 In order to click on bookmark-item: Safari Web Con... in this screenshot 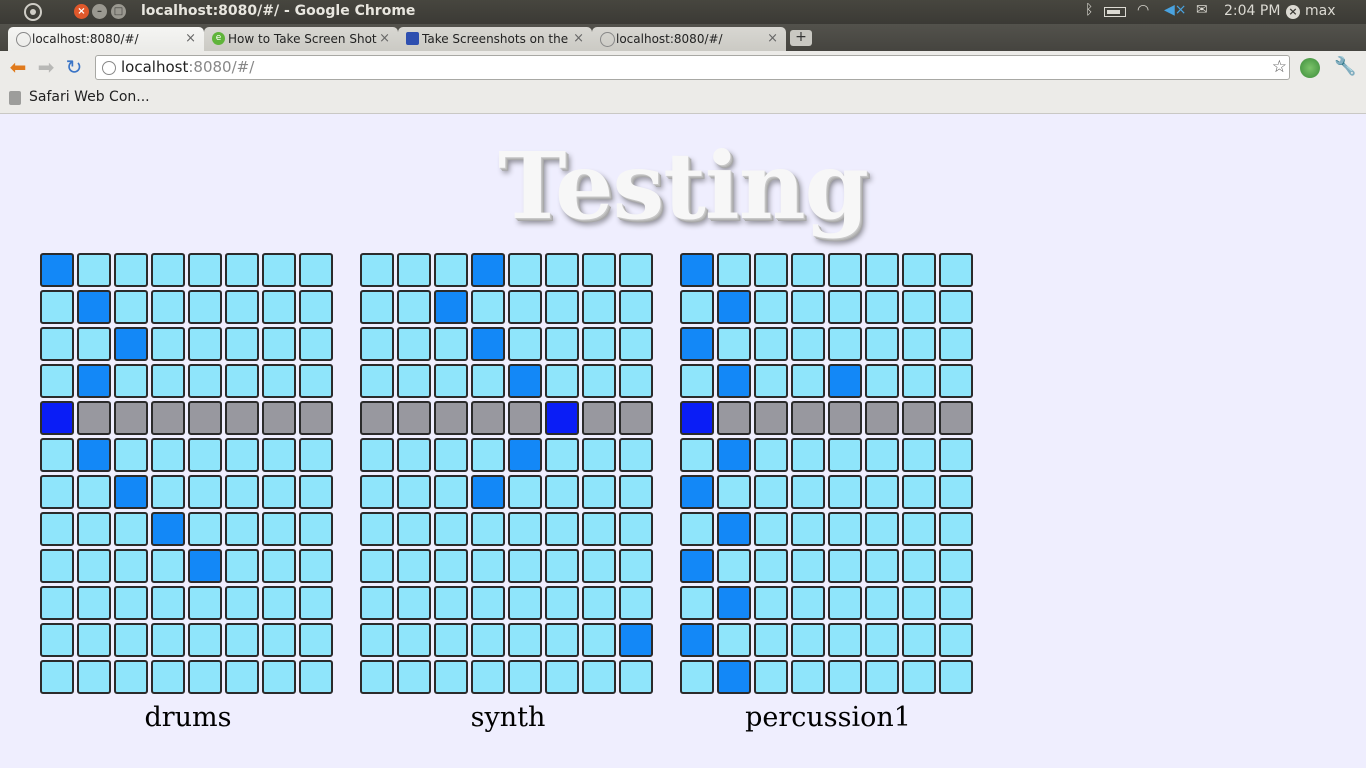, I will do `click(89, 97)`.